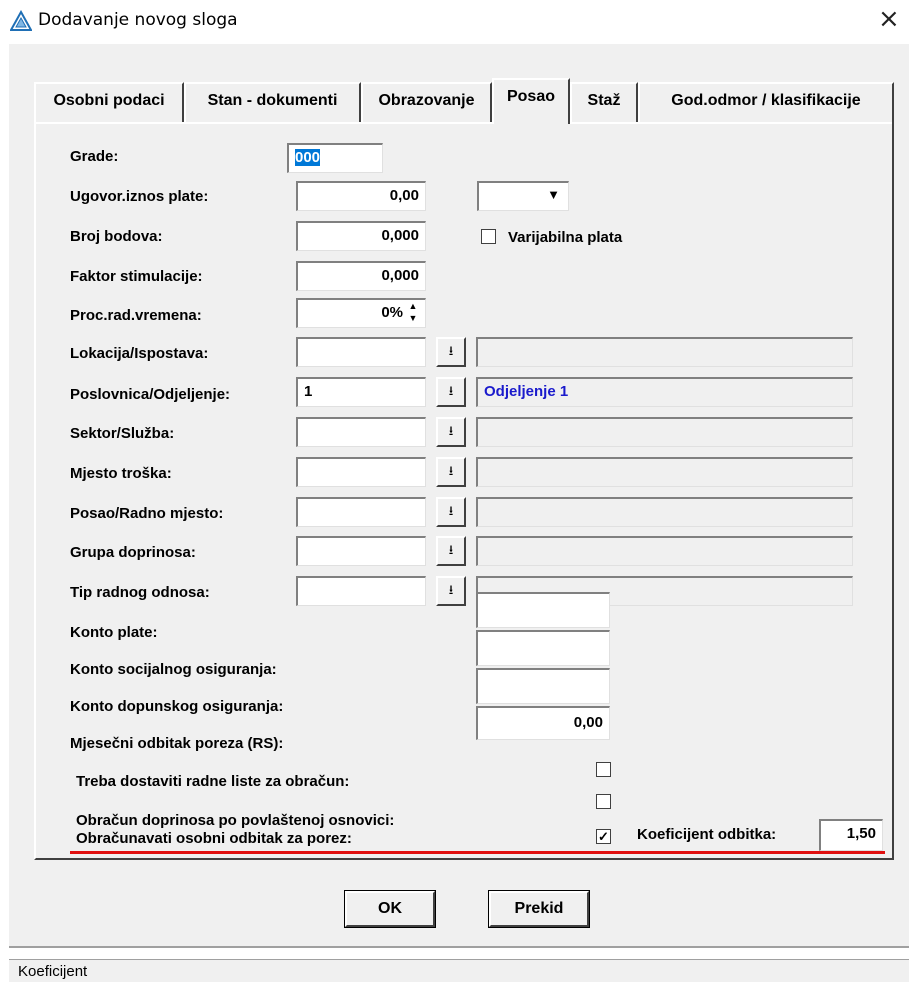 Image resolution: width=911 pixels, height=982 pixels. I want to click on tab-god-odmor: God.odmor / klasifikacije, so click(766, 102).